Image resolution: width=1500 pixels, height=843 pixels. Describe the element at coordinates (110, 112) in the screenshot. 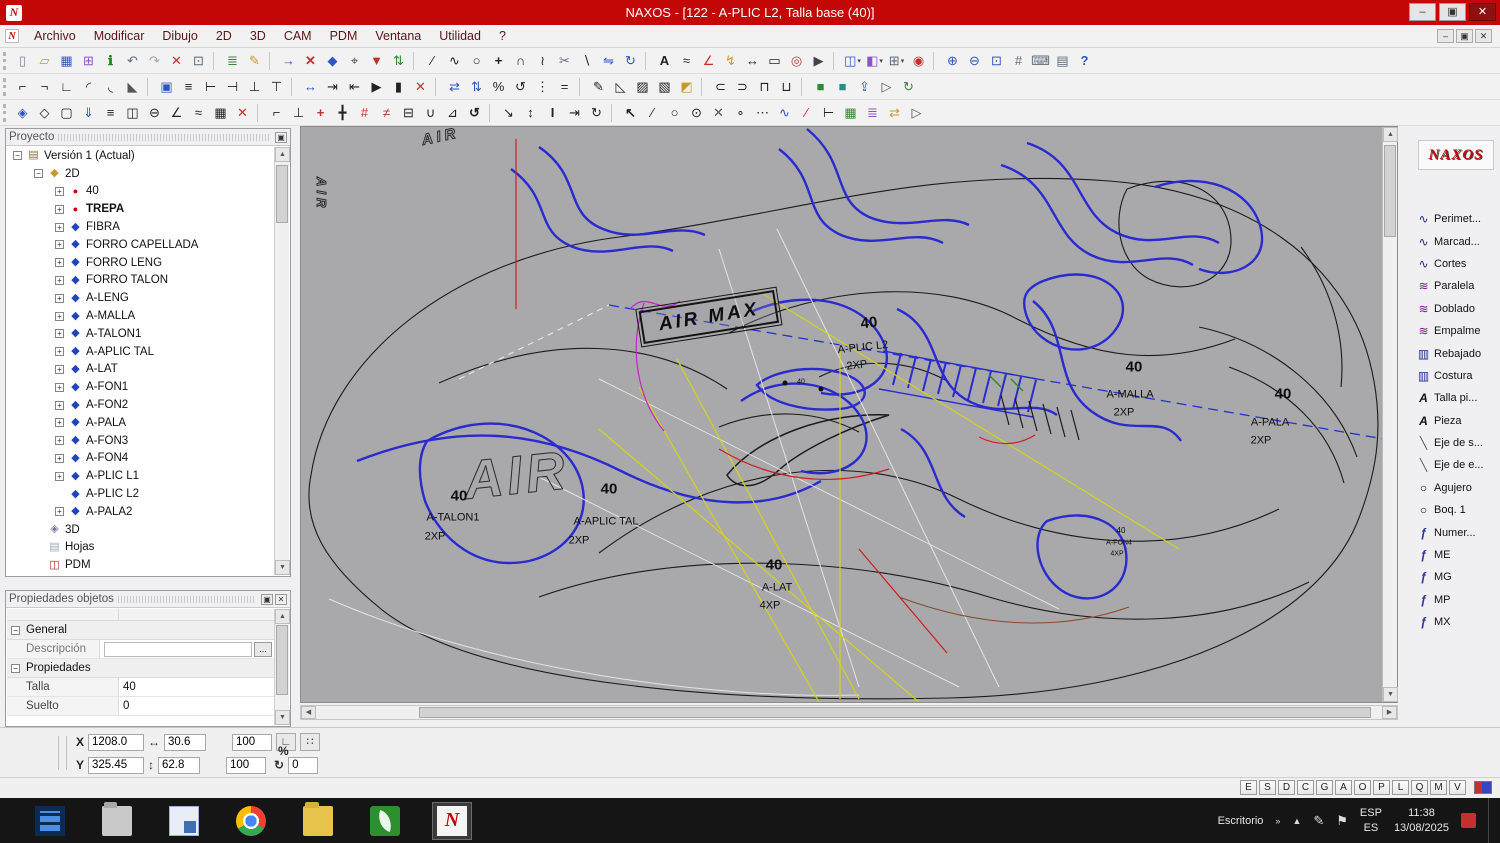

I see `list-icon: ≡` at that location.